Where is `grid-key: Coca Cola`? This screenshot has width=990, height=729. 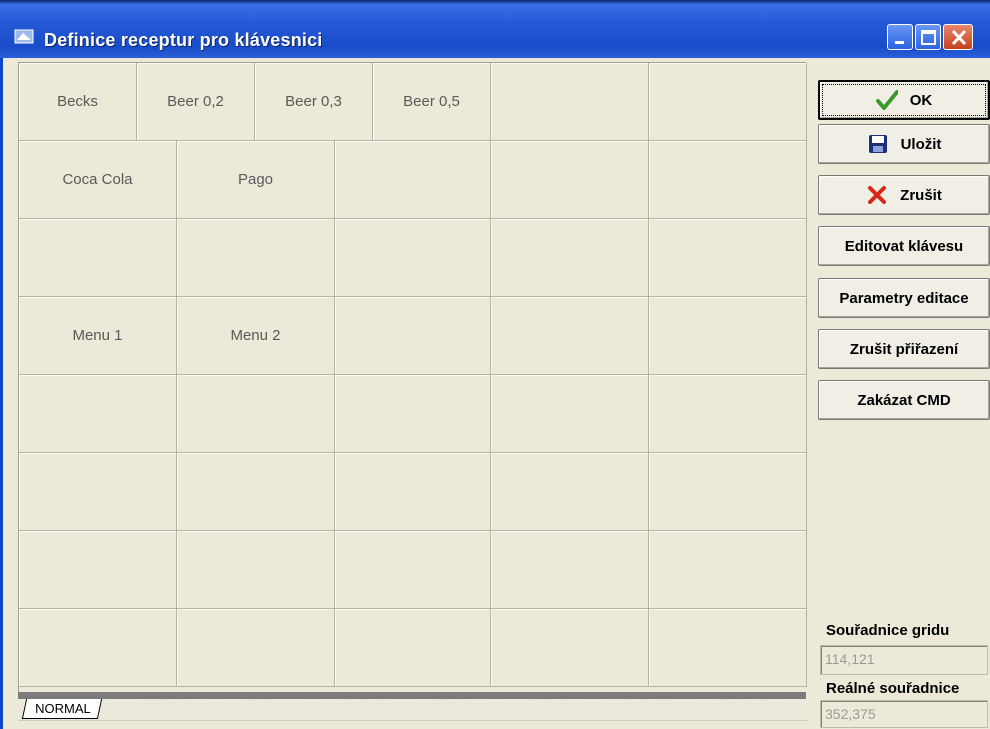 grid-key: Coca Cola is located at coordinates (98, 180).